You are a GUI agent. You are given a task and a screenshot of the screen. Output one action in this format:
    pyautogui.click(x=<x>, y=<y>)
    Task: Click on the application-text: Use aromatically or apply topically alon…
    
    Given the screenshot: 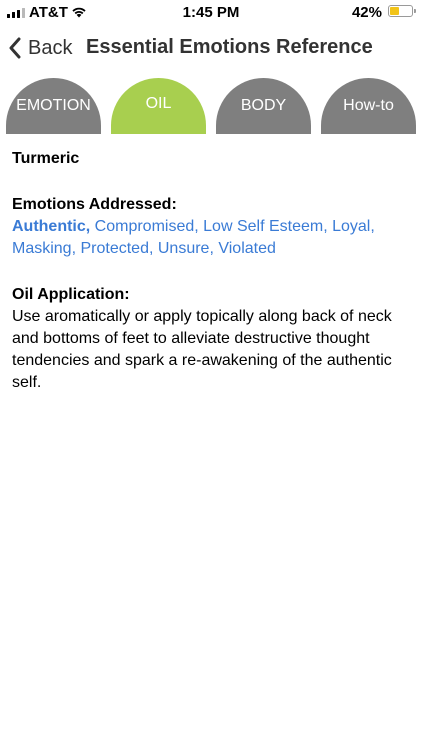 What is the action you would take?
    pyautogui.click(x=202, y=349)
    